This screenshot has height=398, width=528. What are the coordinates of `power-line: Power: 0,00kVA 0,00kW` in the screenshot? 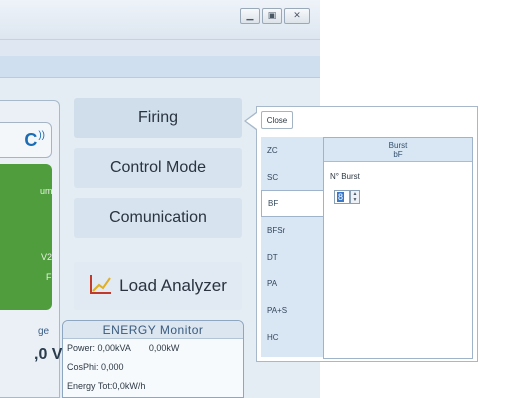 It's located at (153, 348).